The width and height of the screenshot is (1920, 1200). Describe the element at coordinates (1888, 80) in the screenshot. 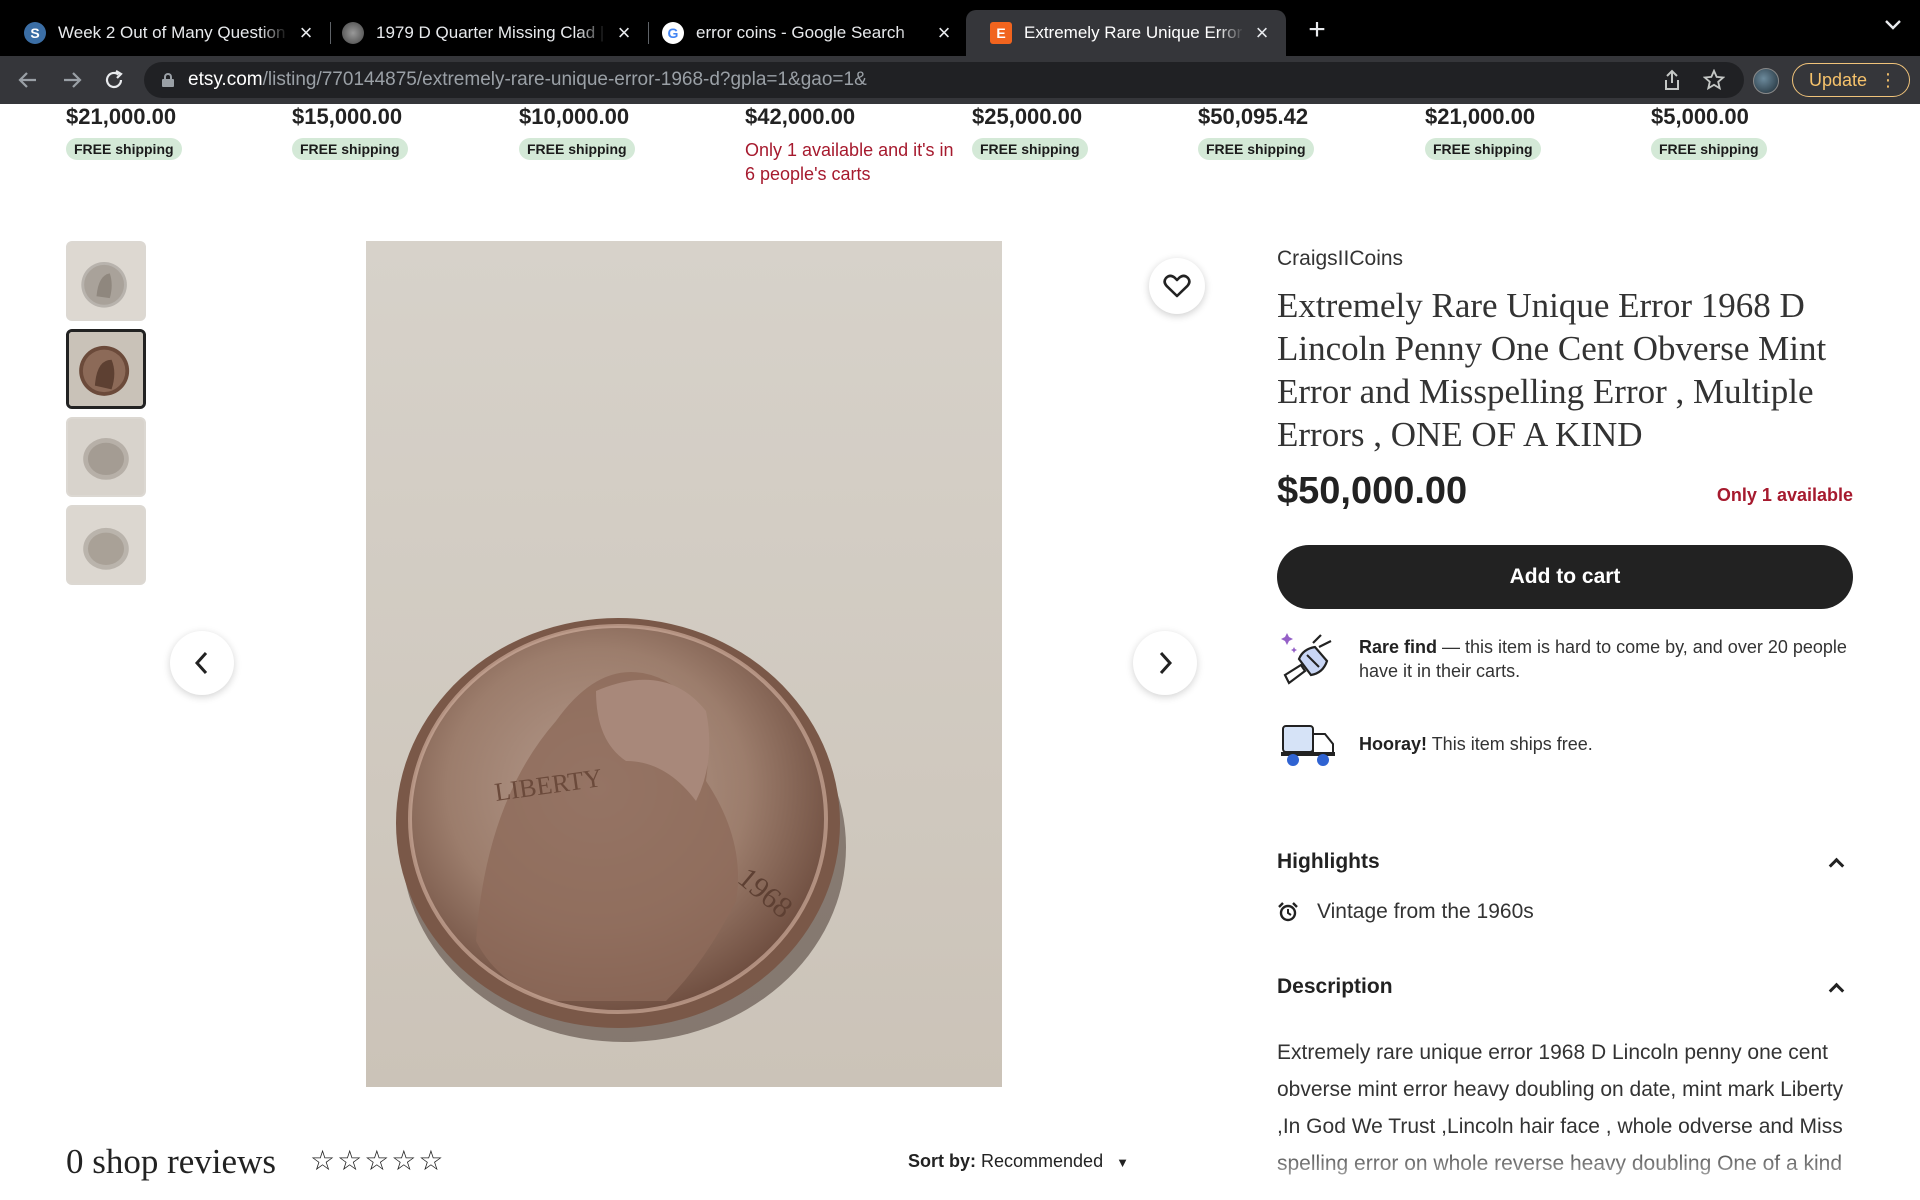

I see `more-vertical-icon: ⋮` at that location.